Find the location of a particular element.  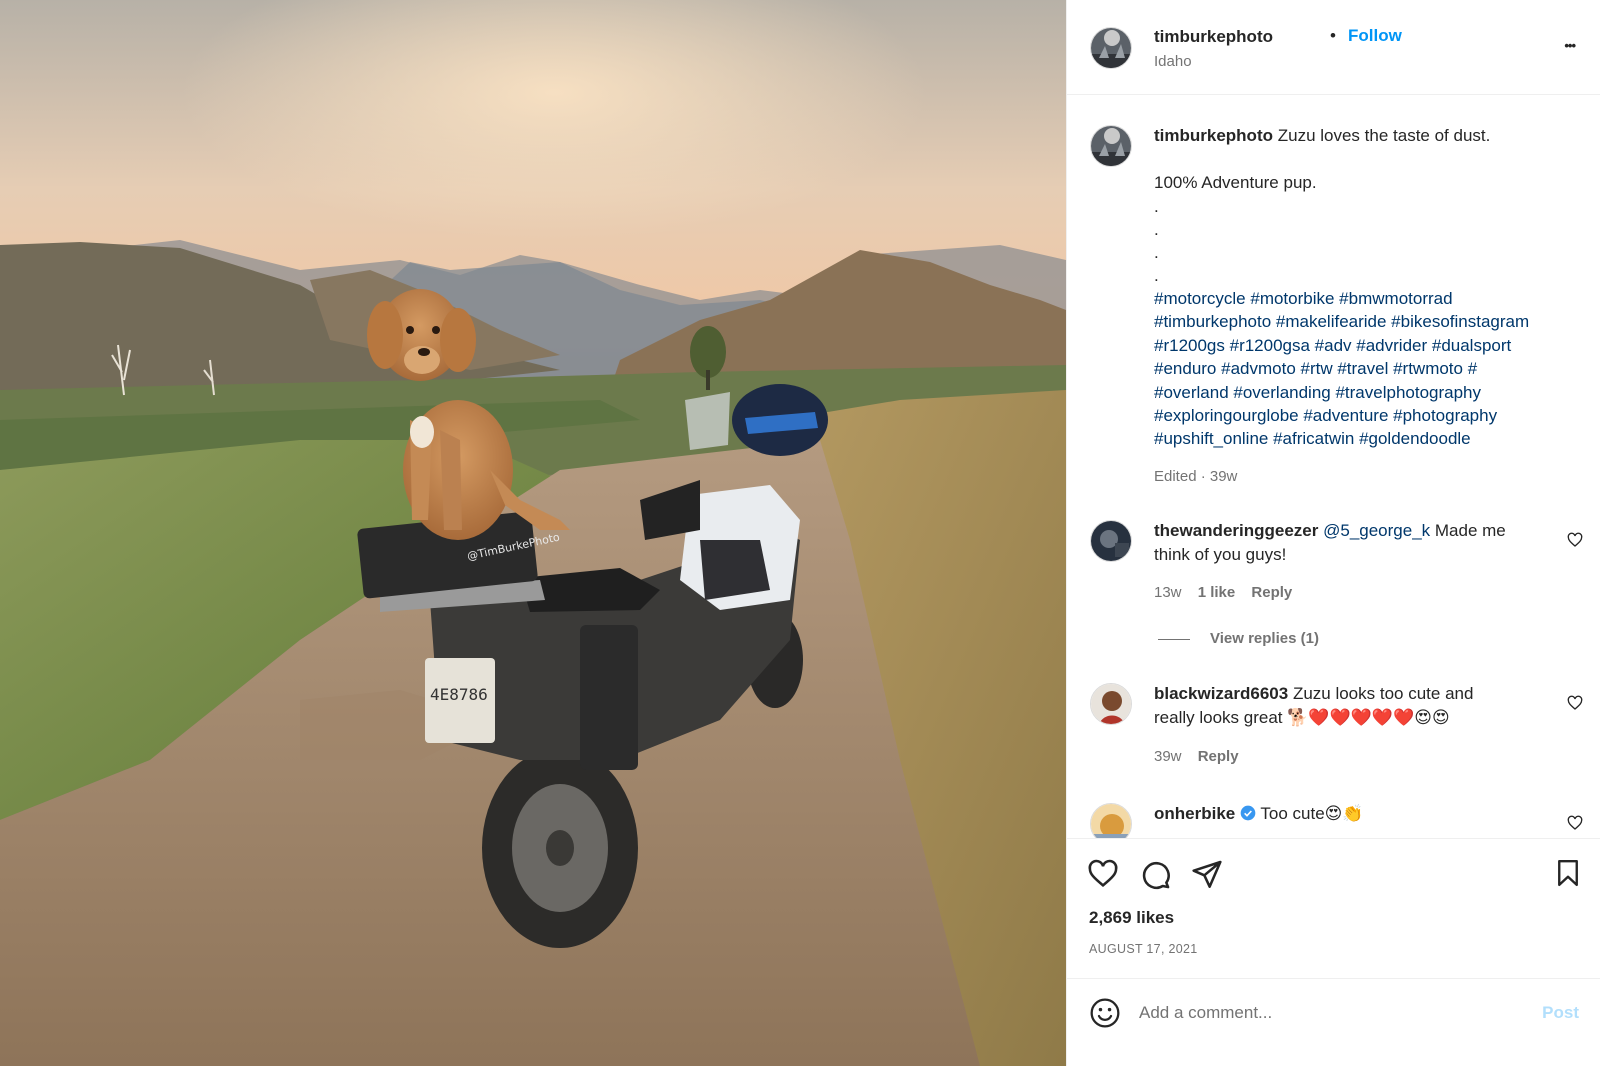

comment-text: think of you guys! is located at coordinates (1220, 554).